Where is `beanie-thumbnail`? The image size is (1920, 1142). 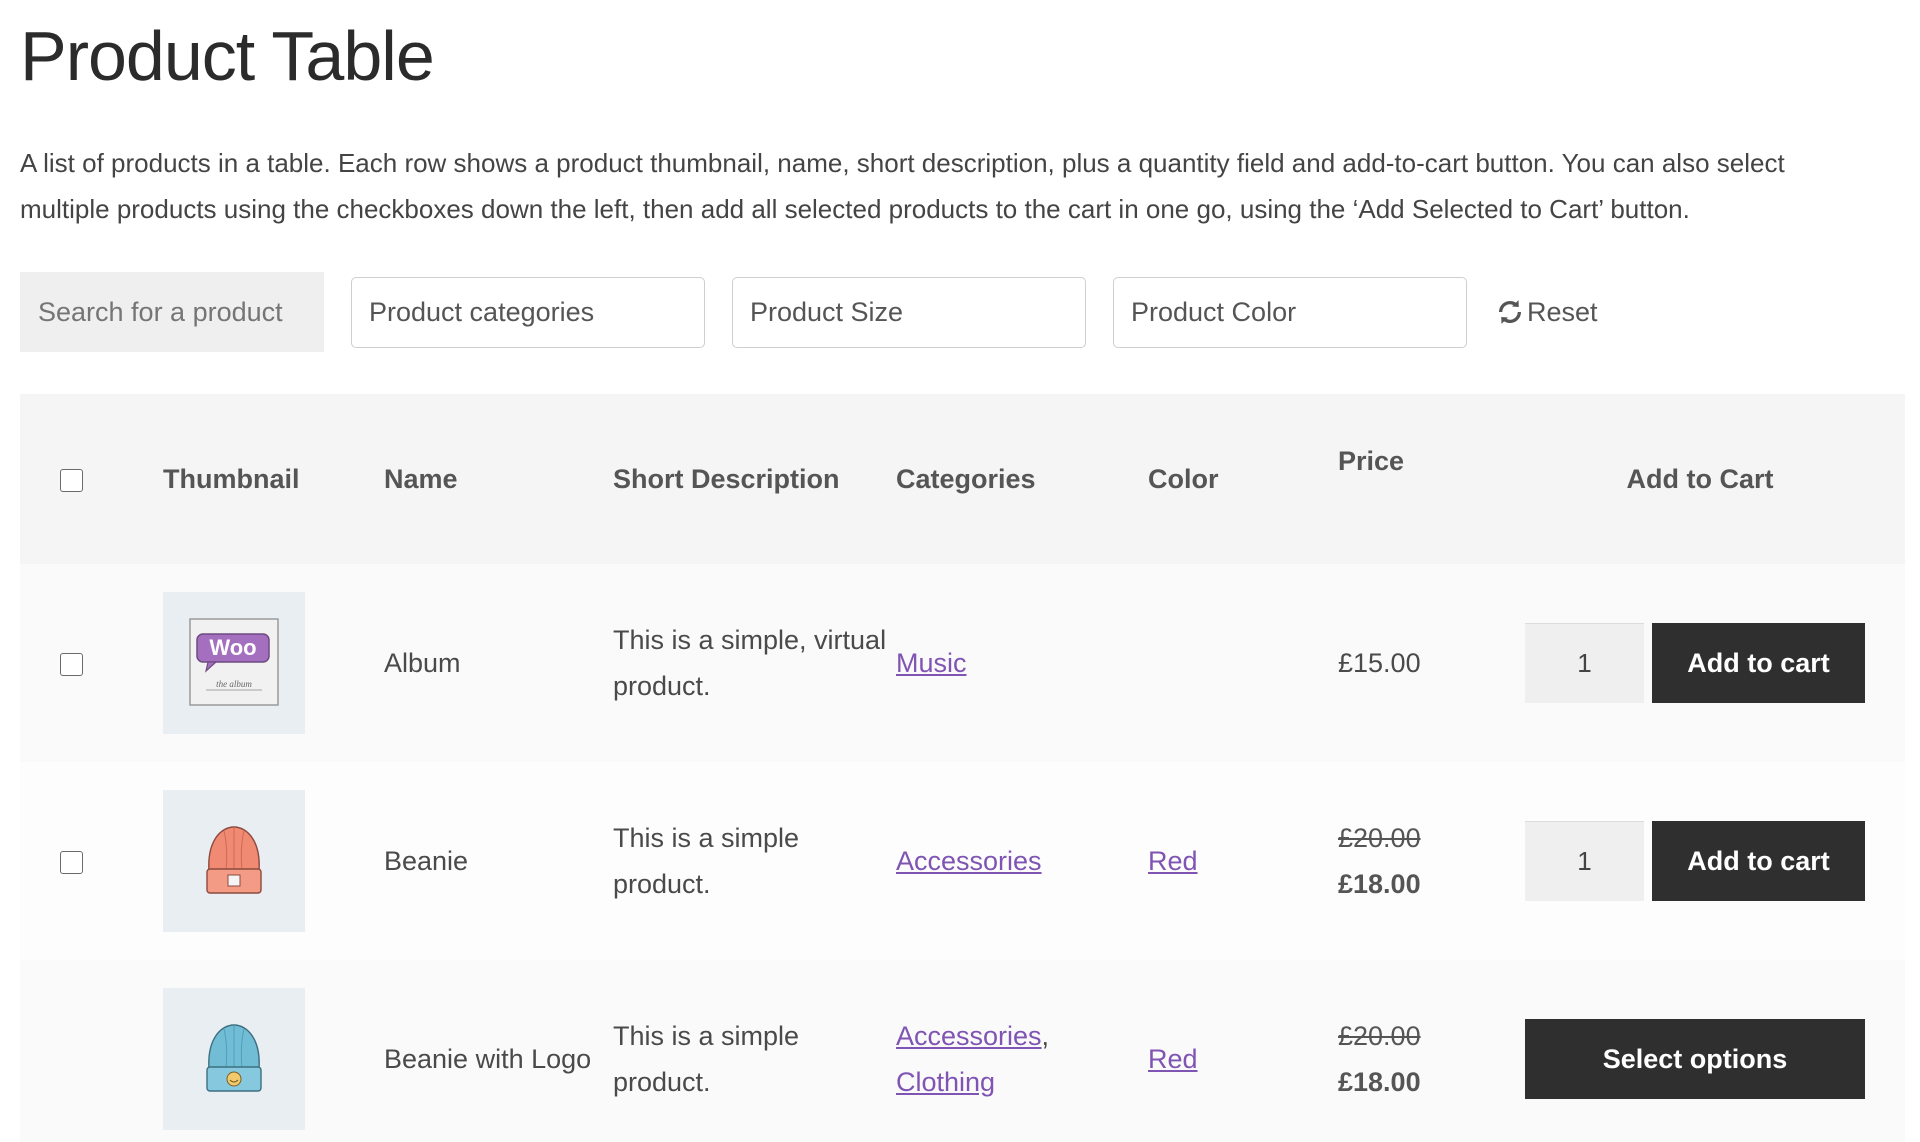 beanie-thumbnail is located at coordinates (234, 861).